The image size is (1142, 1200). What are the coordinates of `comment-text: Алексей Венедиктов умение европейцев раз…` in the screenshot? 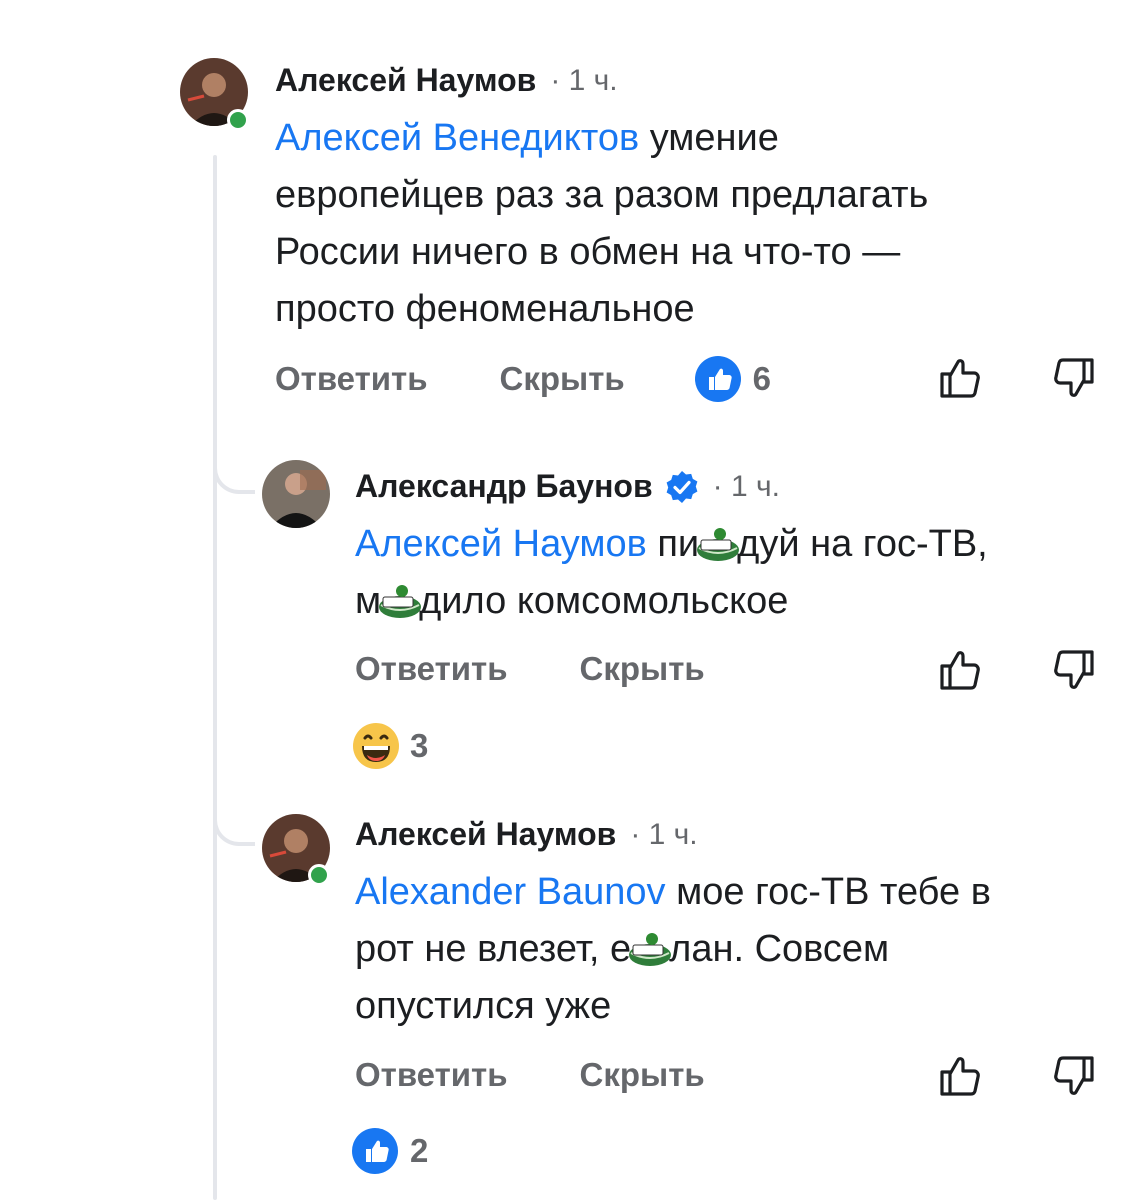 It's located at (602, 223).